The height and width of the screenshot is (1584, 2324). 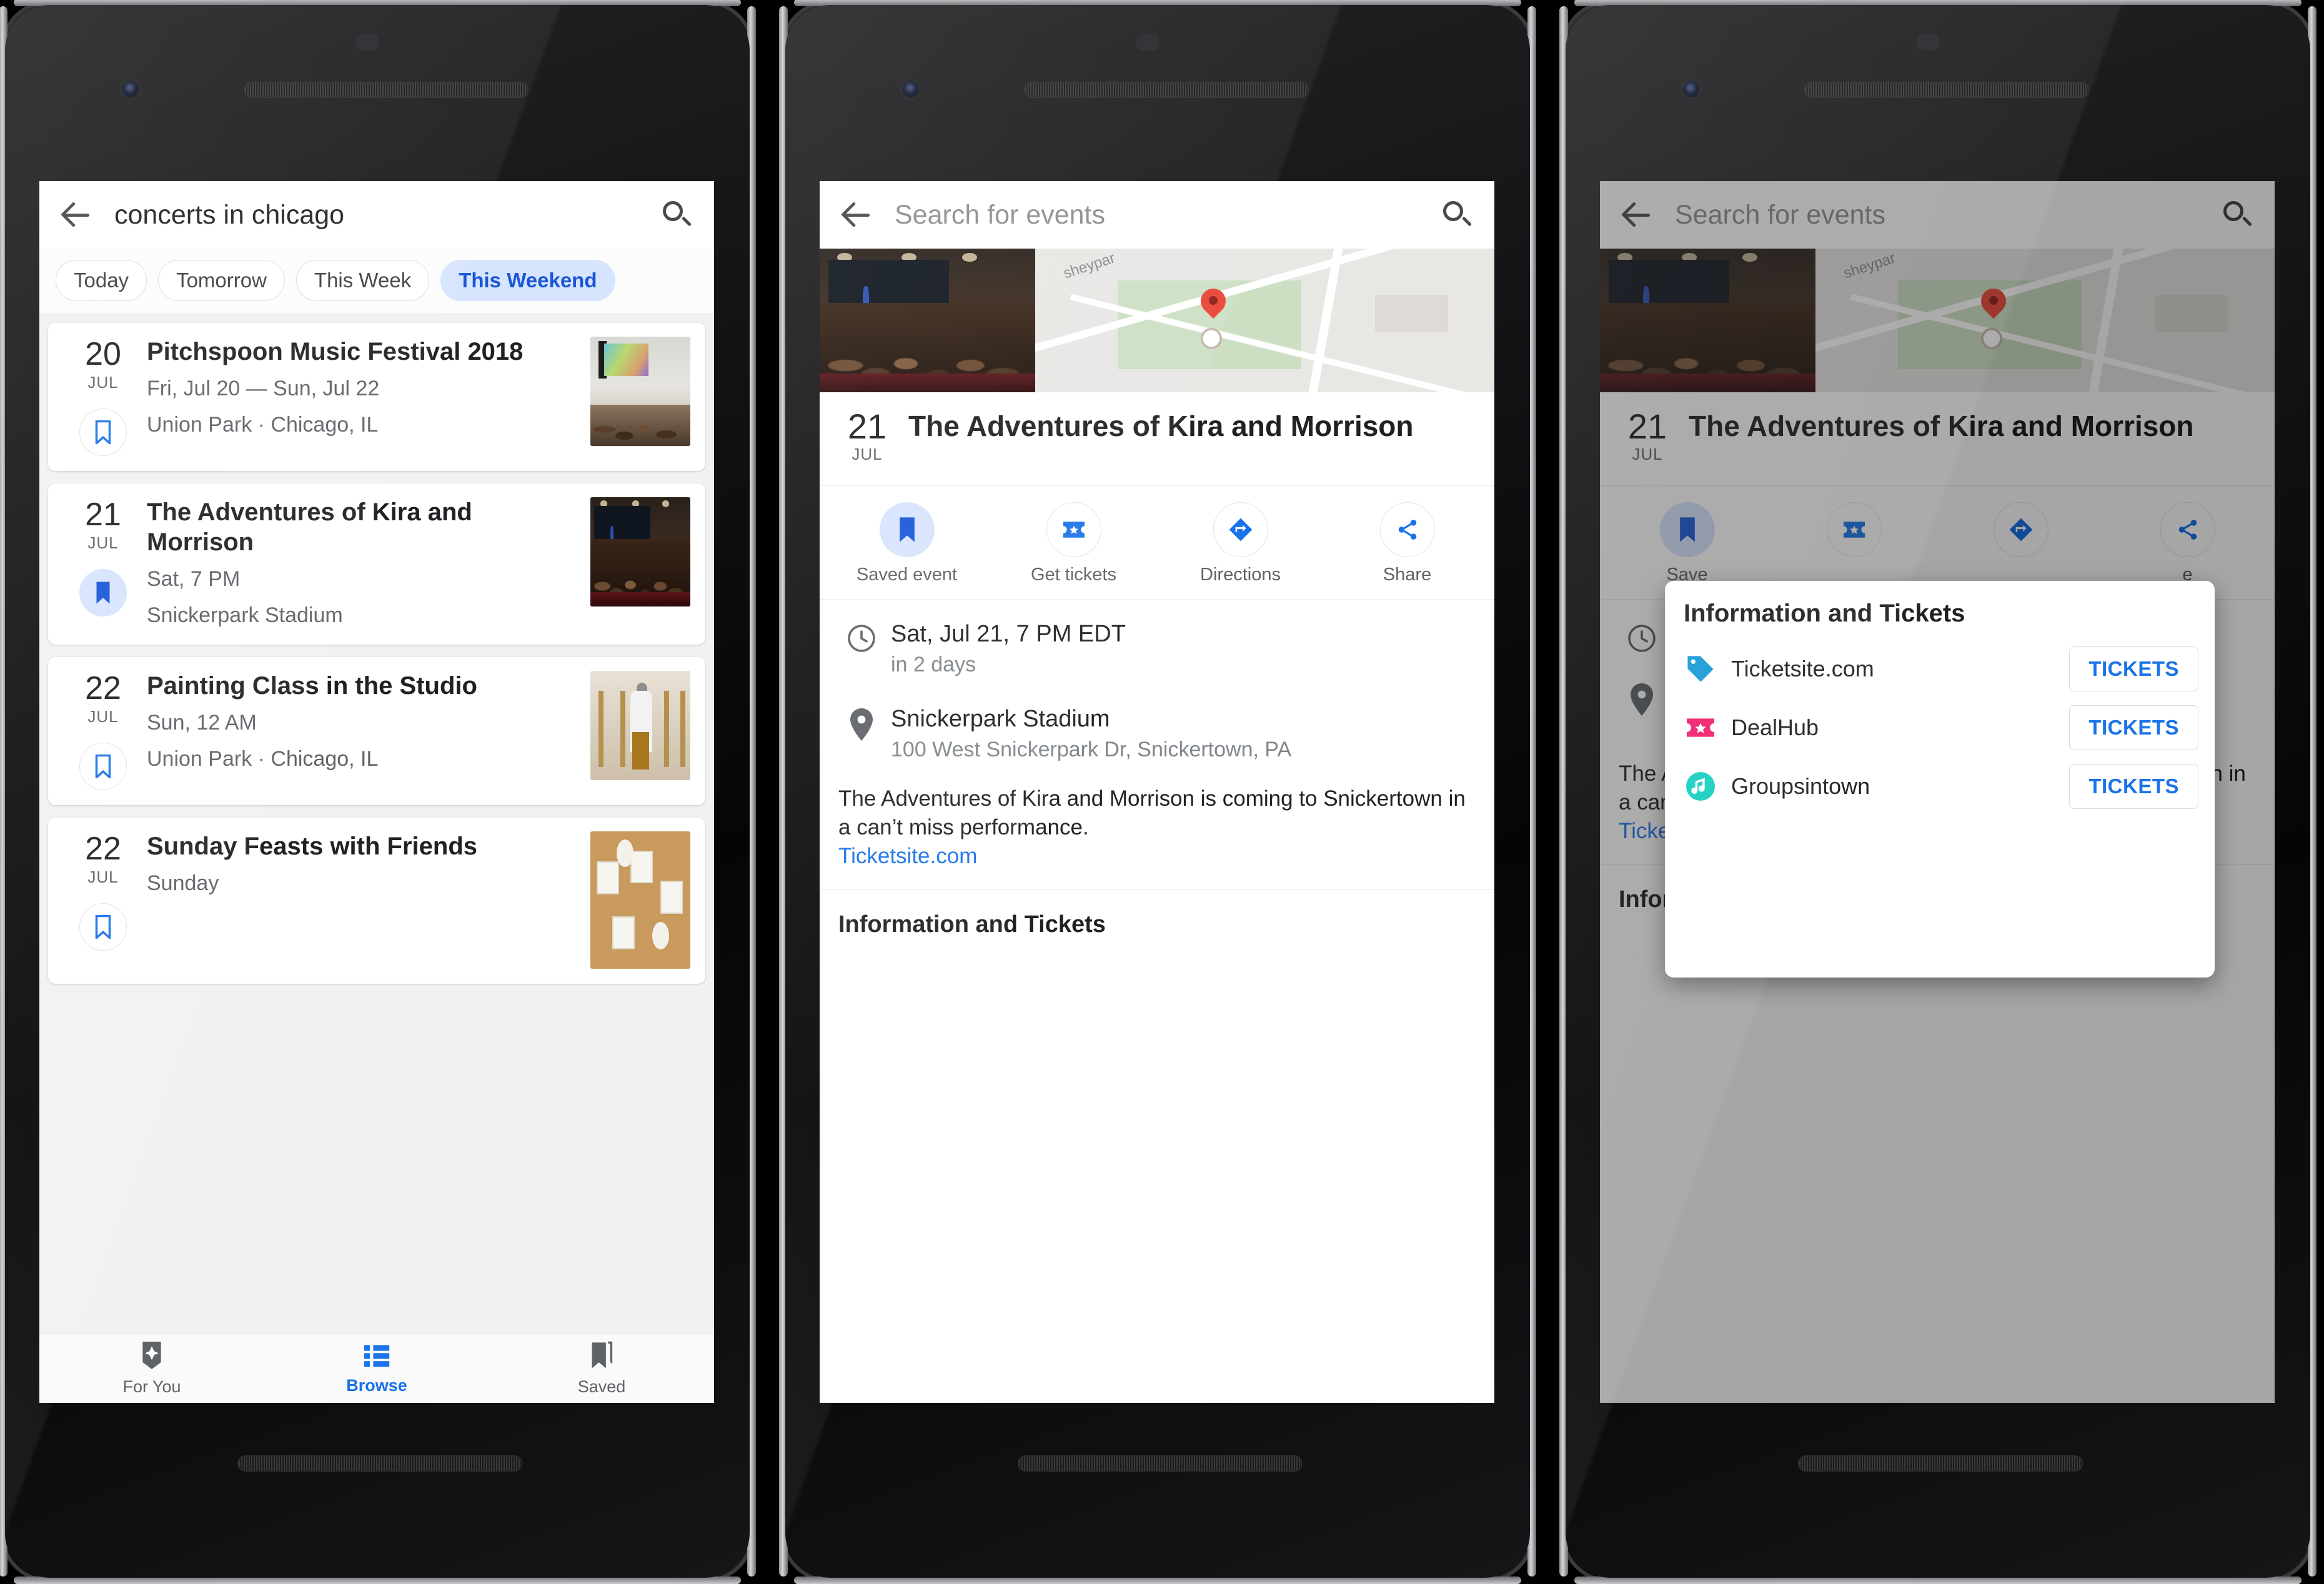 I want to click on saved-event-button, so click(x=907, y=529).